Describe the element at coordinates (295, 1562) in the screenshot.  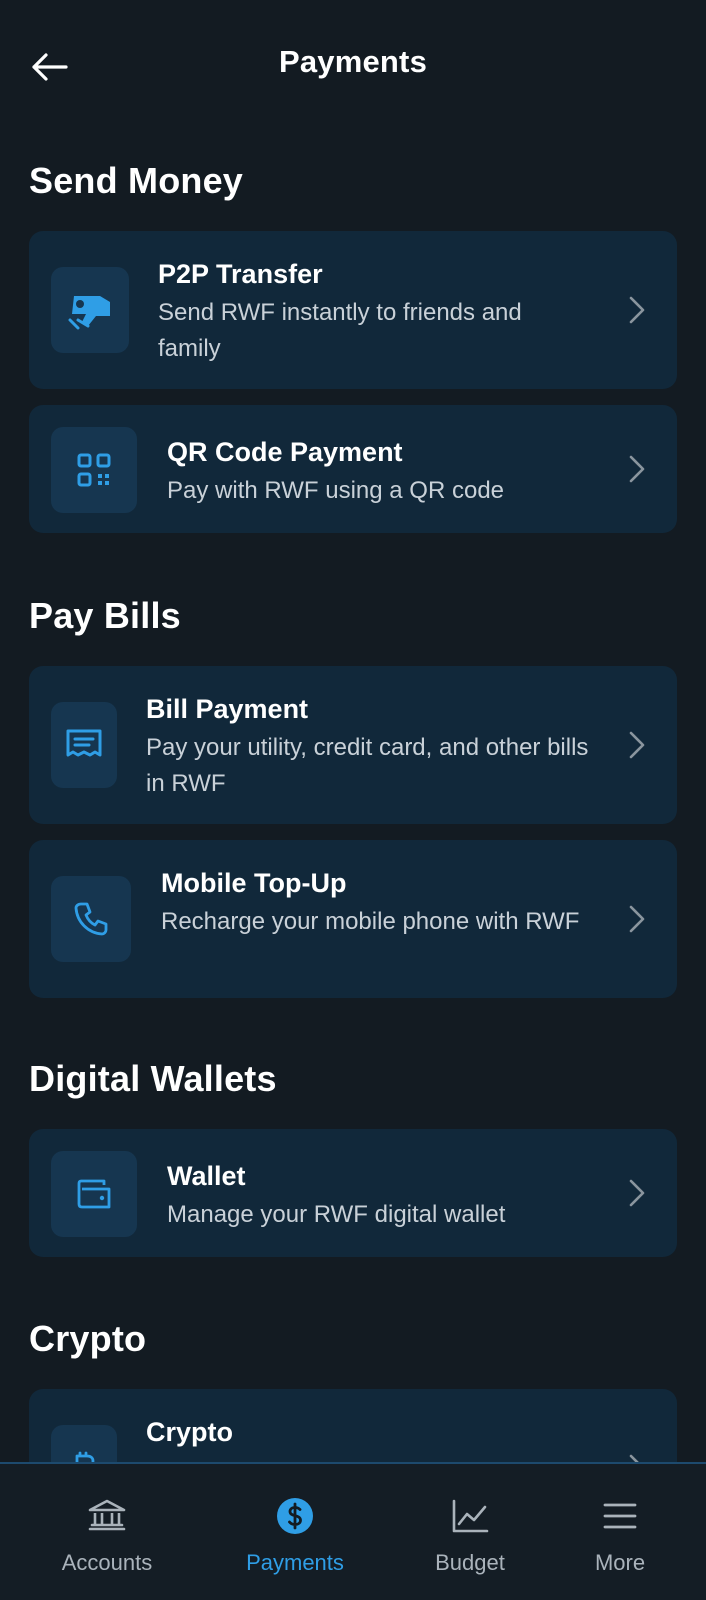
I see `nav-label: Payments` at that location.